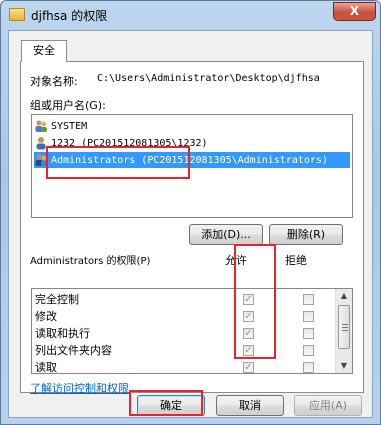 Image resolution: width=381 pixels, height=425 pixels. I want to click on list-item-1232: 1232 (PC201512081305\1232), so click(121, 143).